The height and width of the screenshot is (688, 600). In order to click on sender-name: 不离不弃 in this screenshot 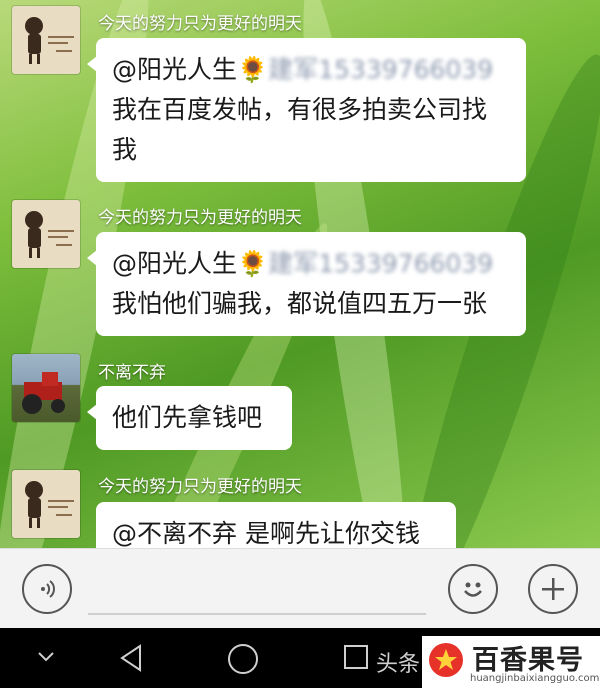, I will do `click(132, 373)`.